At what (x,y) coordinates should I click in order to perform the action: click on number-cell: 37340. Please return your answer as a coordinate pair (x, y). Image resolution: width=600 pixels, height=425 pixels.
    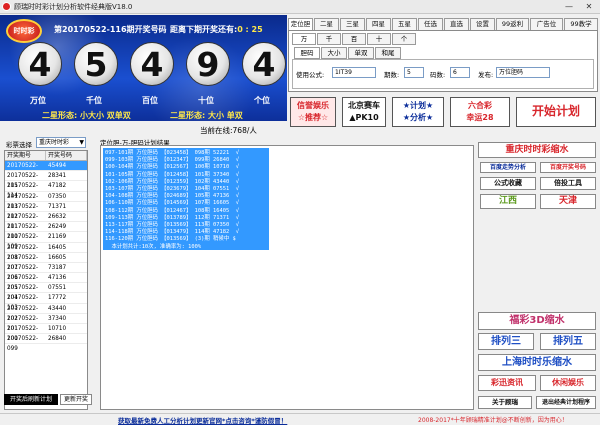
    Looking at the image, I should click on (57, 318).